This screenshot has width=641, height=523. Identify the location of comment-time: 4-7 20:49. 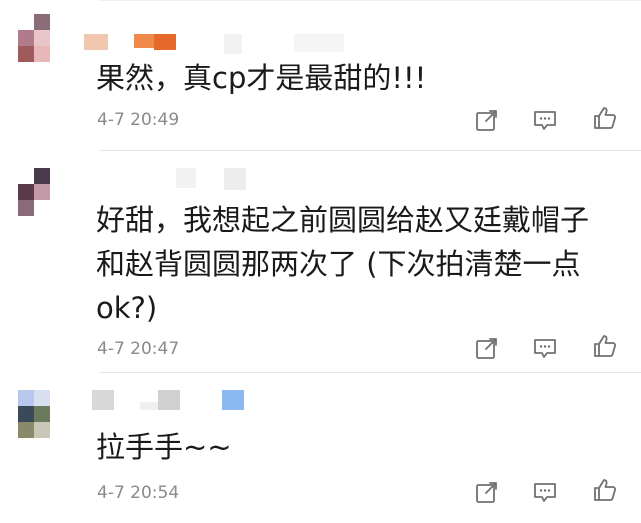
(138, 120).